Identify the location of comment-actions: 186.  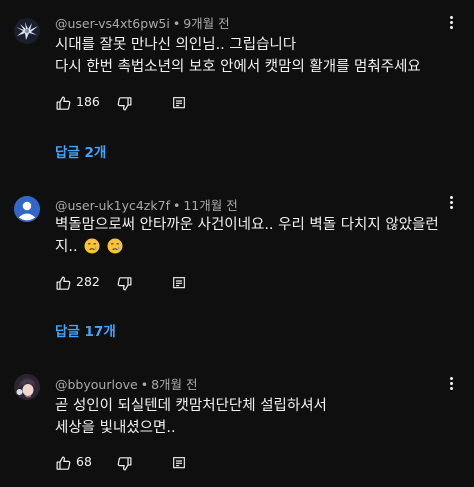
(135, 103).